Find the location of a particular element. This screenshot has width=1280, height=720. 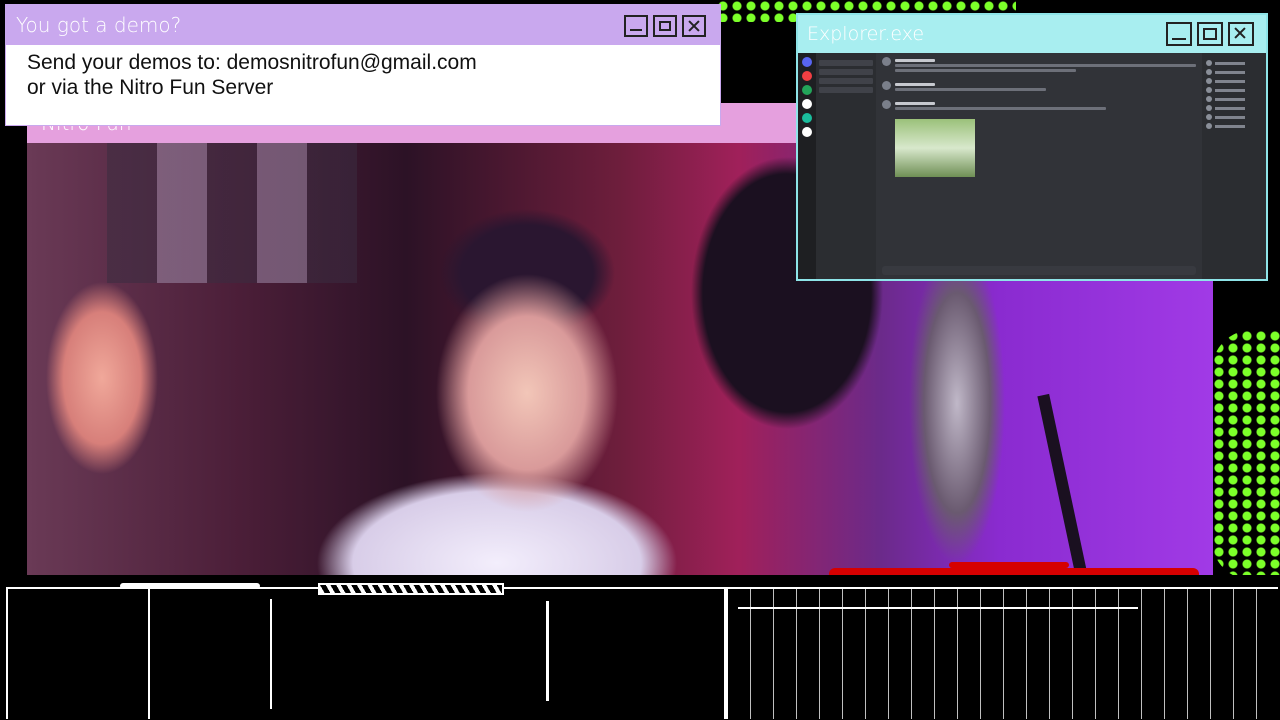

overlay-label-bar is located at coordinates (190, 586).